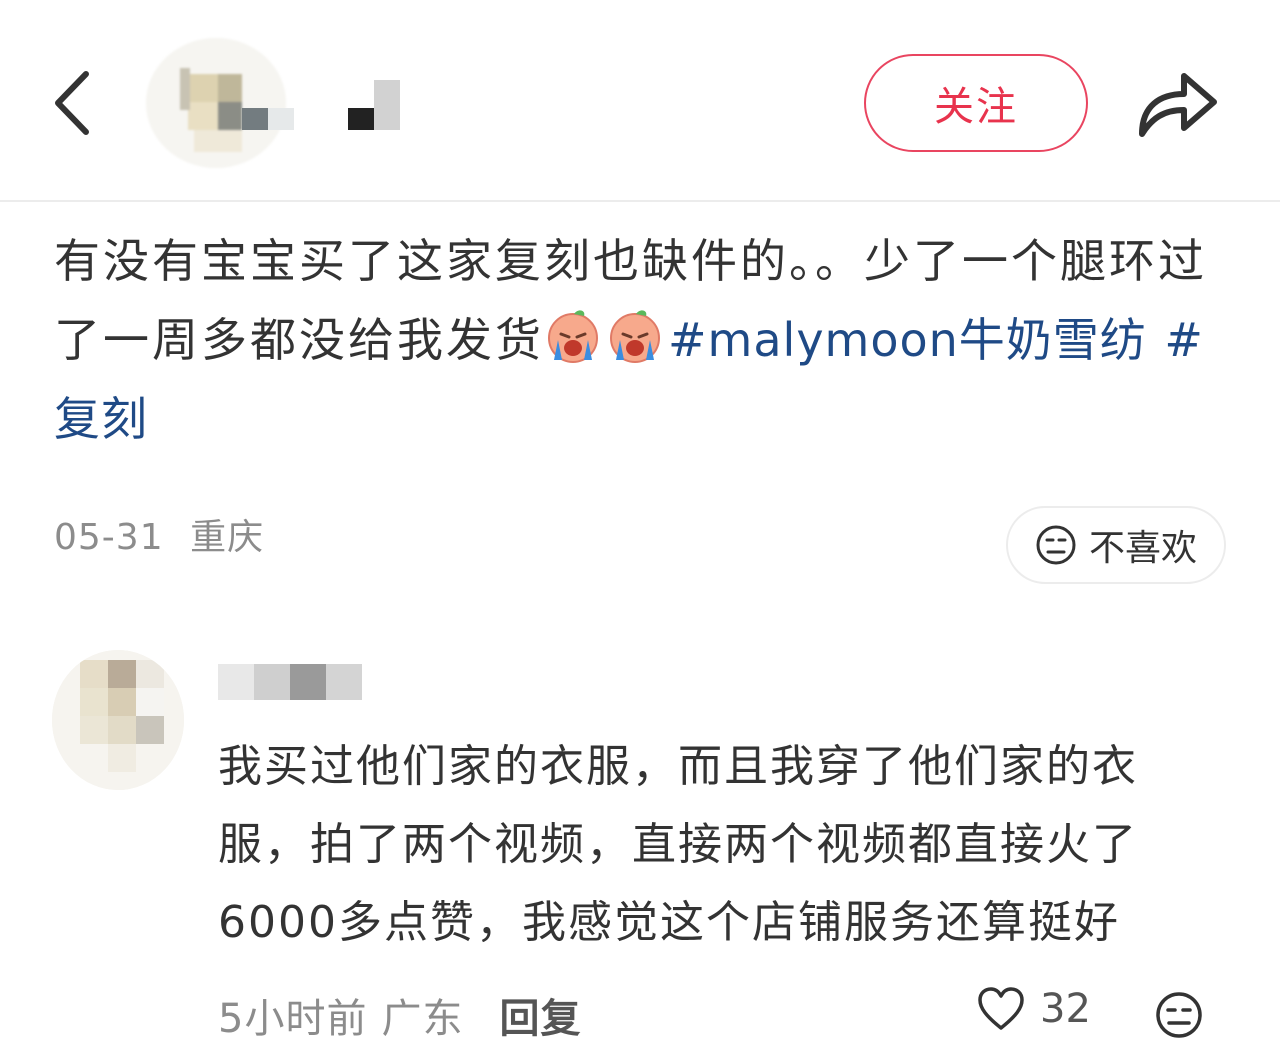 The height and width of the screenshot is (1058, 1280). Describe the element at coordinates (1142, 548) in the screenshot. I see `dislike-label: 不喜欢` at that location.